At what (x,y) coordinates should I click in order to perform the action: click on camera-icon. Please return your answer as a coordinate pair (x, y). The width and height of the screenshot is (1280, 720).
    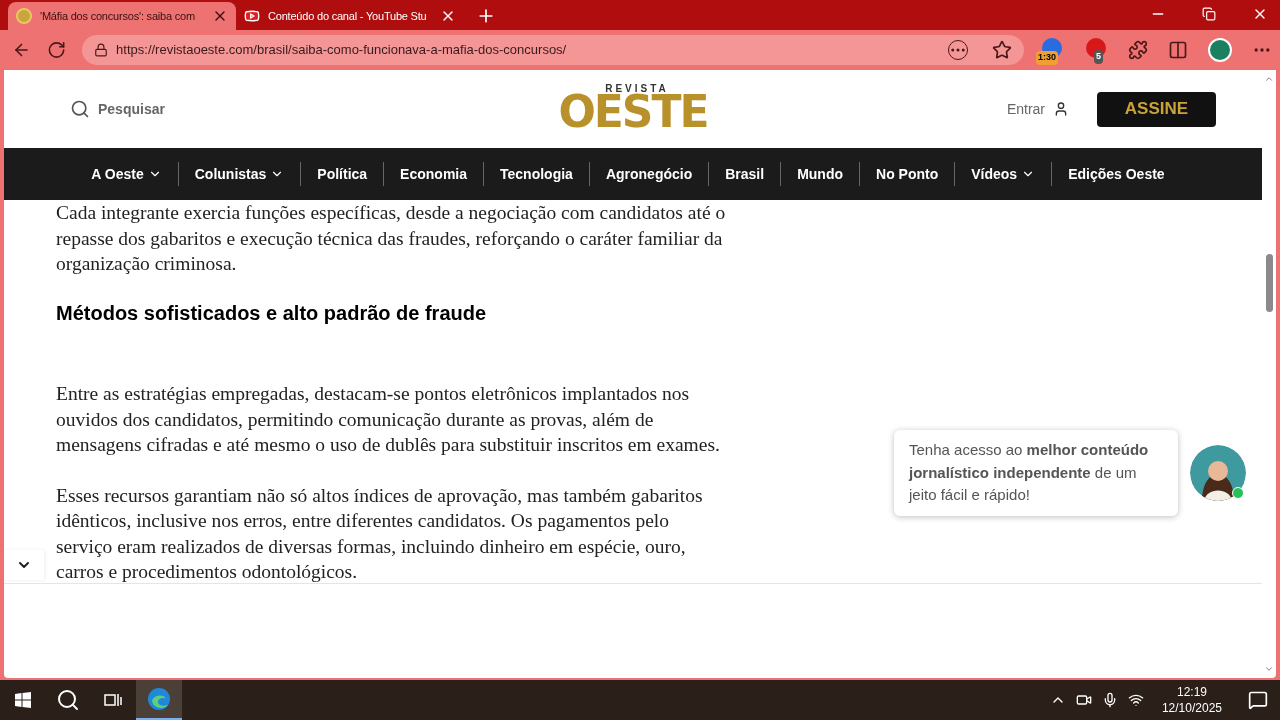
    Looking at the image, I should click on (1083, 700).